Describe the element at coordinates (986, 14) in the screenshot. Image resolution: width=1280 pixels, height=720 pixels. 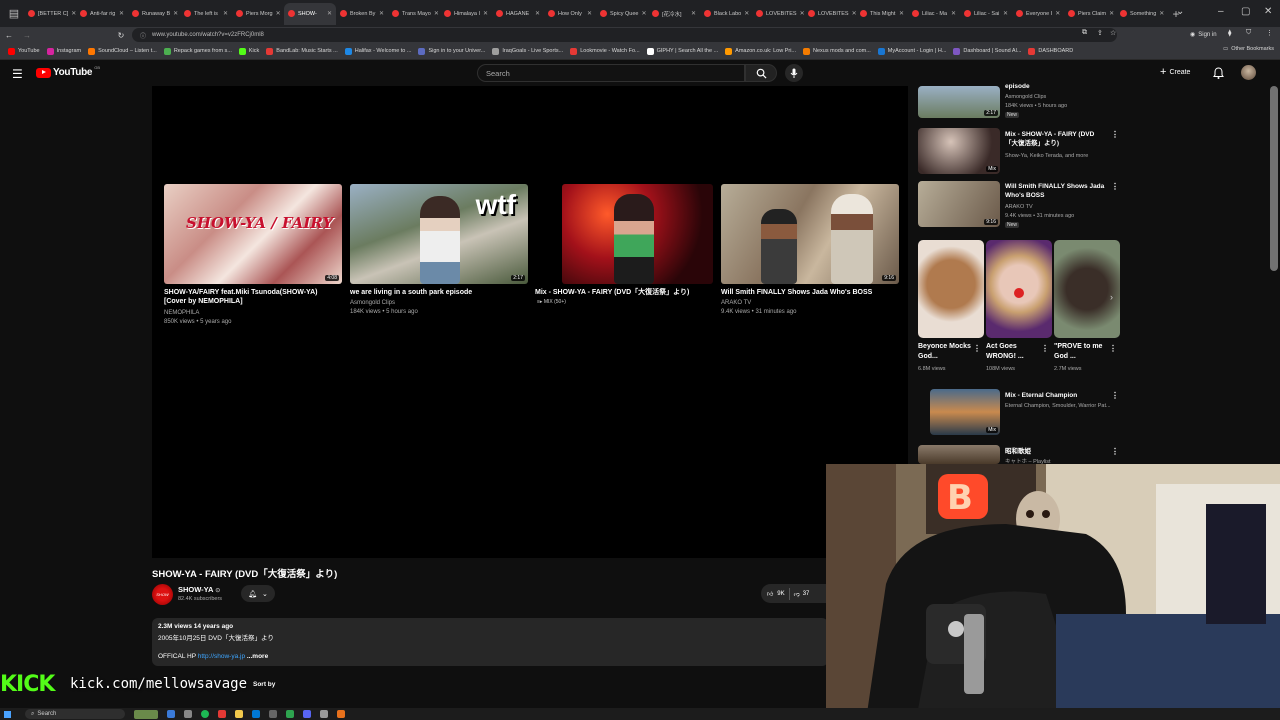
I see `browser-tab: Liliac - Sai ✕` at that location.